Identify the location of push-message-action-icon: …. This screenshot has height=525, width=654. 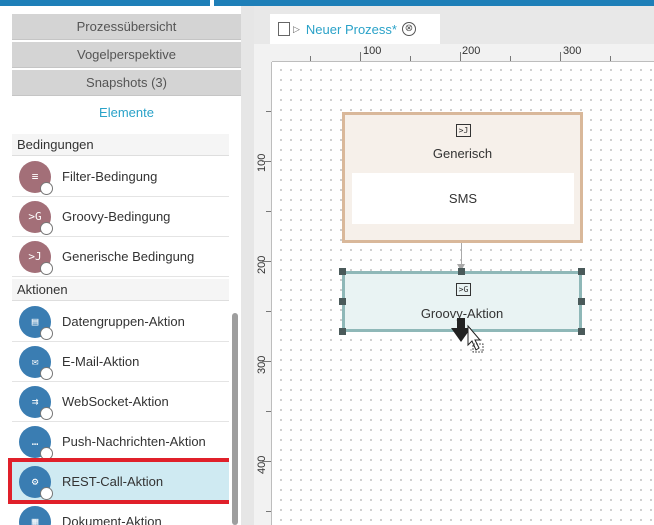
(36, 442).